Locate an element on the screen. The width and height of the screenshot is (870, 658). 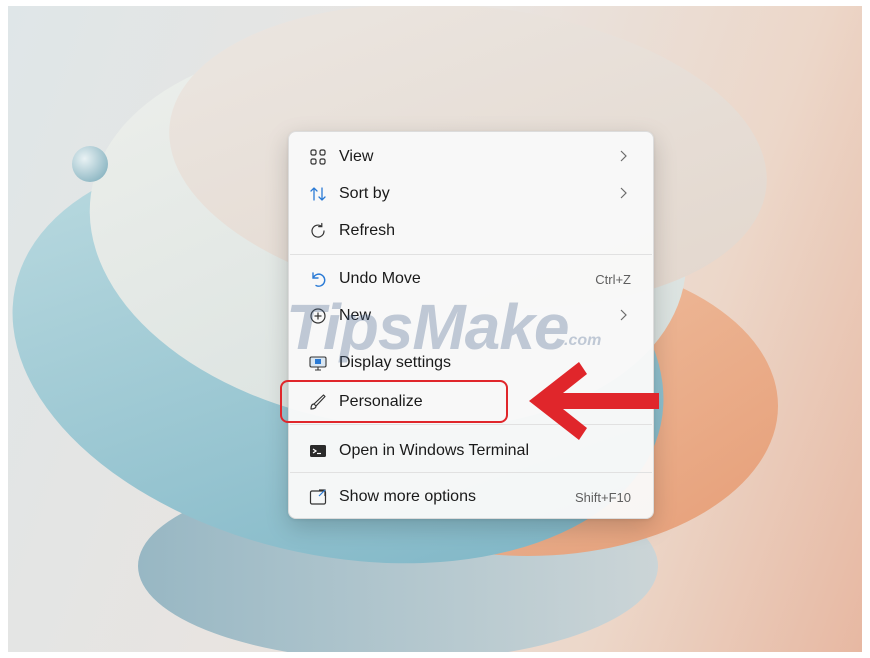
menu-item-label: Show more options is located at coordinates (407, 496).